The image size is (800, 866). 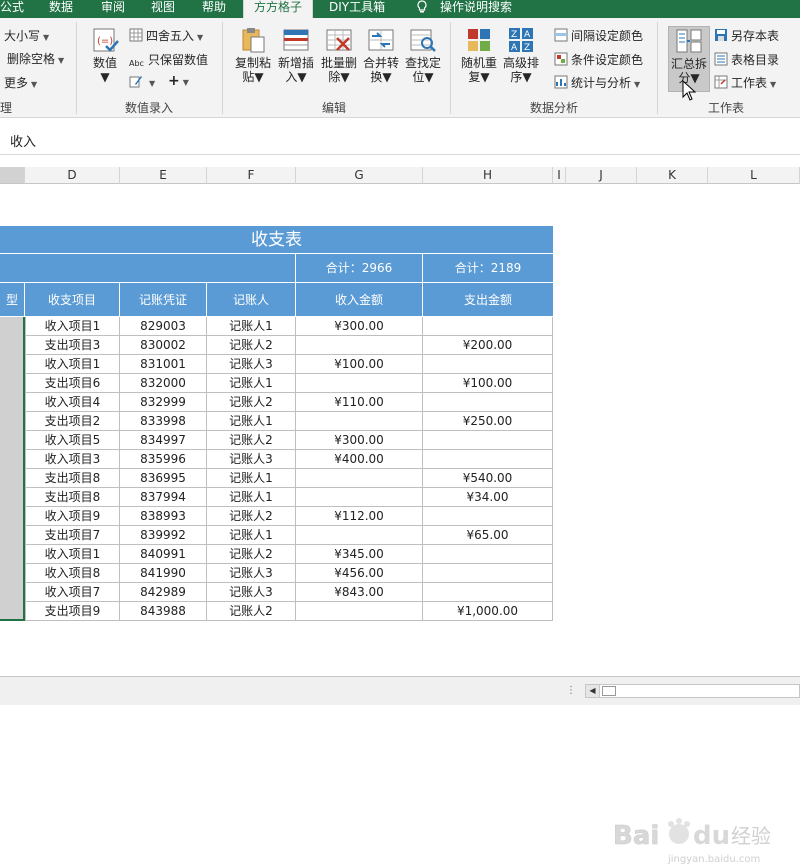 What do you see at coordinates (163, 383) in the screenshot?
I see `cell-voucher: 832000` at bounding box center [163, 383].